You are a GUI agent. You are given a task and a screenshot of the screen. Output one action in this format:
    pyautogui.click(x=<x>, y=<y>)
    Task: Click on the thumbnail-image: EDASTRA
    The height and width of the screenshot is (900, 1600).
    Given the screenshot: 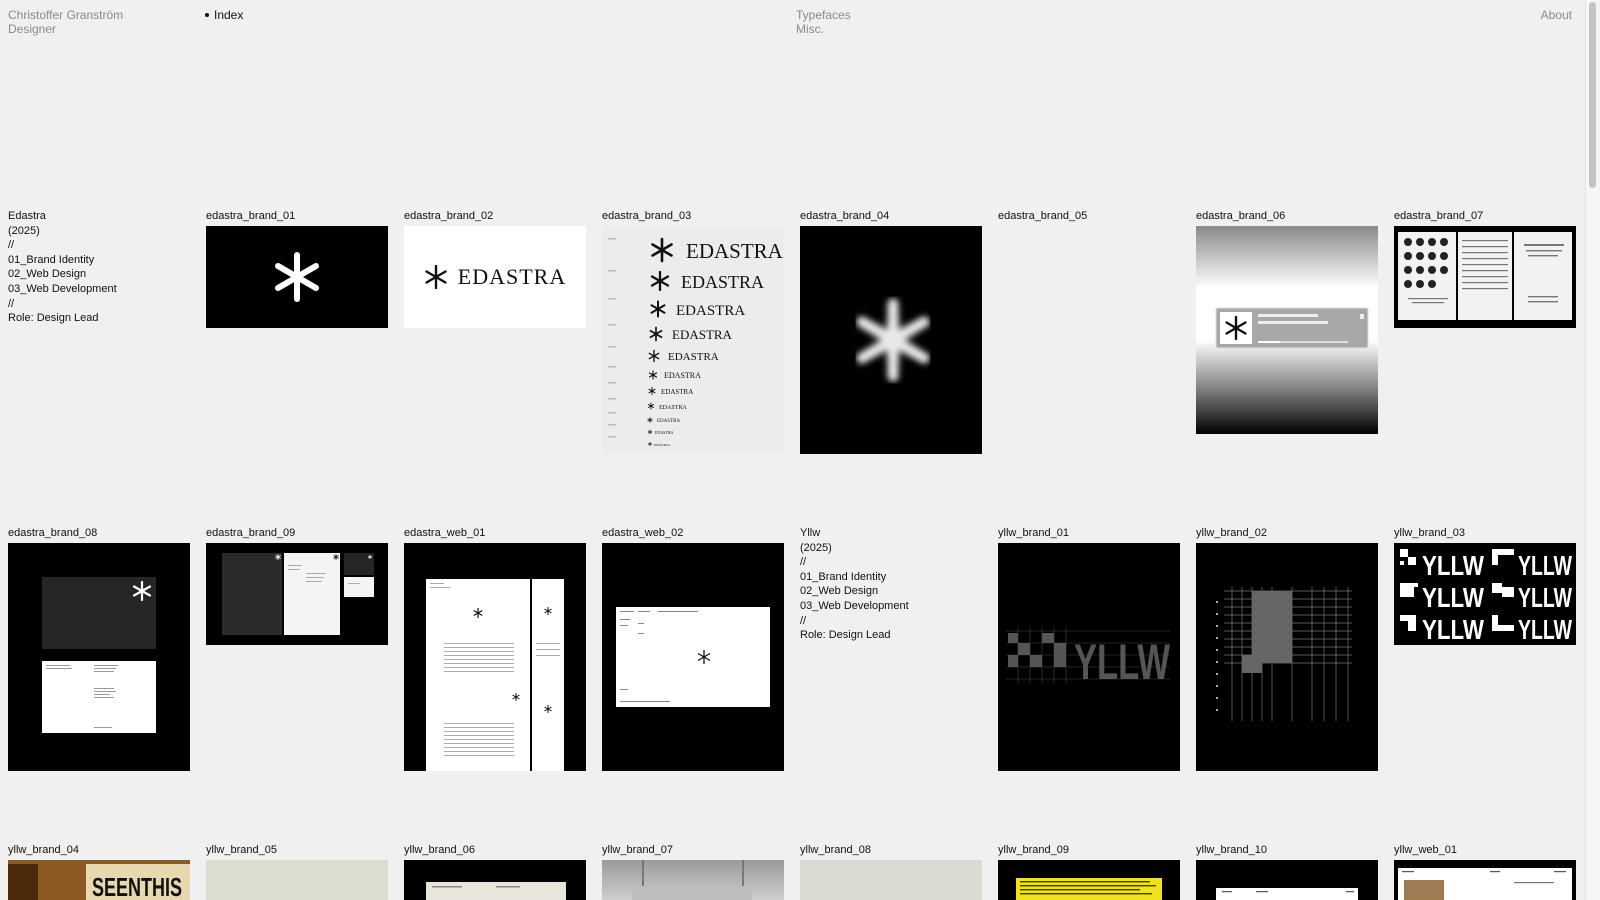 What is the action you would take?
    pyautogui.click(x=495, y=277)
    